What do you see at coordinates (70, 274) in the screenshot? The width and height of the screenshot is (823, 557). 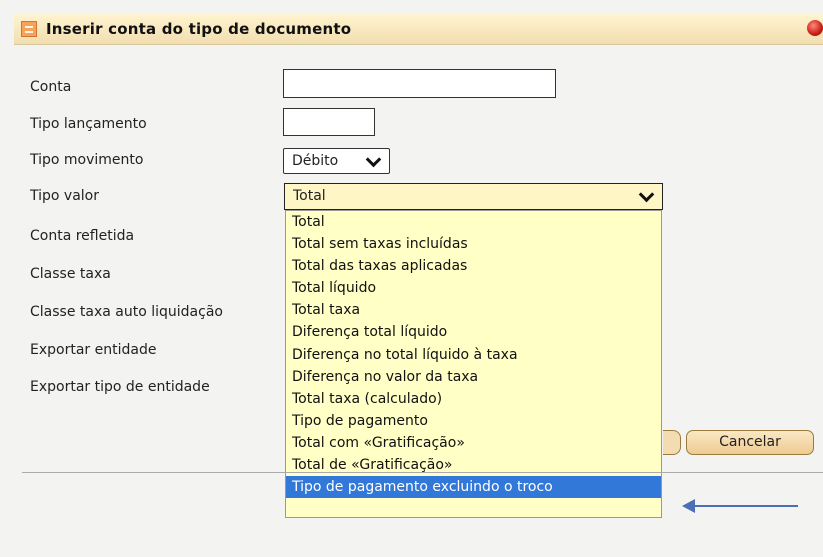 I see `label-classe-taxa: Classe taxa` at bounding box center [70, 274].